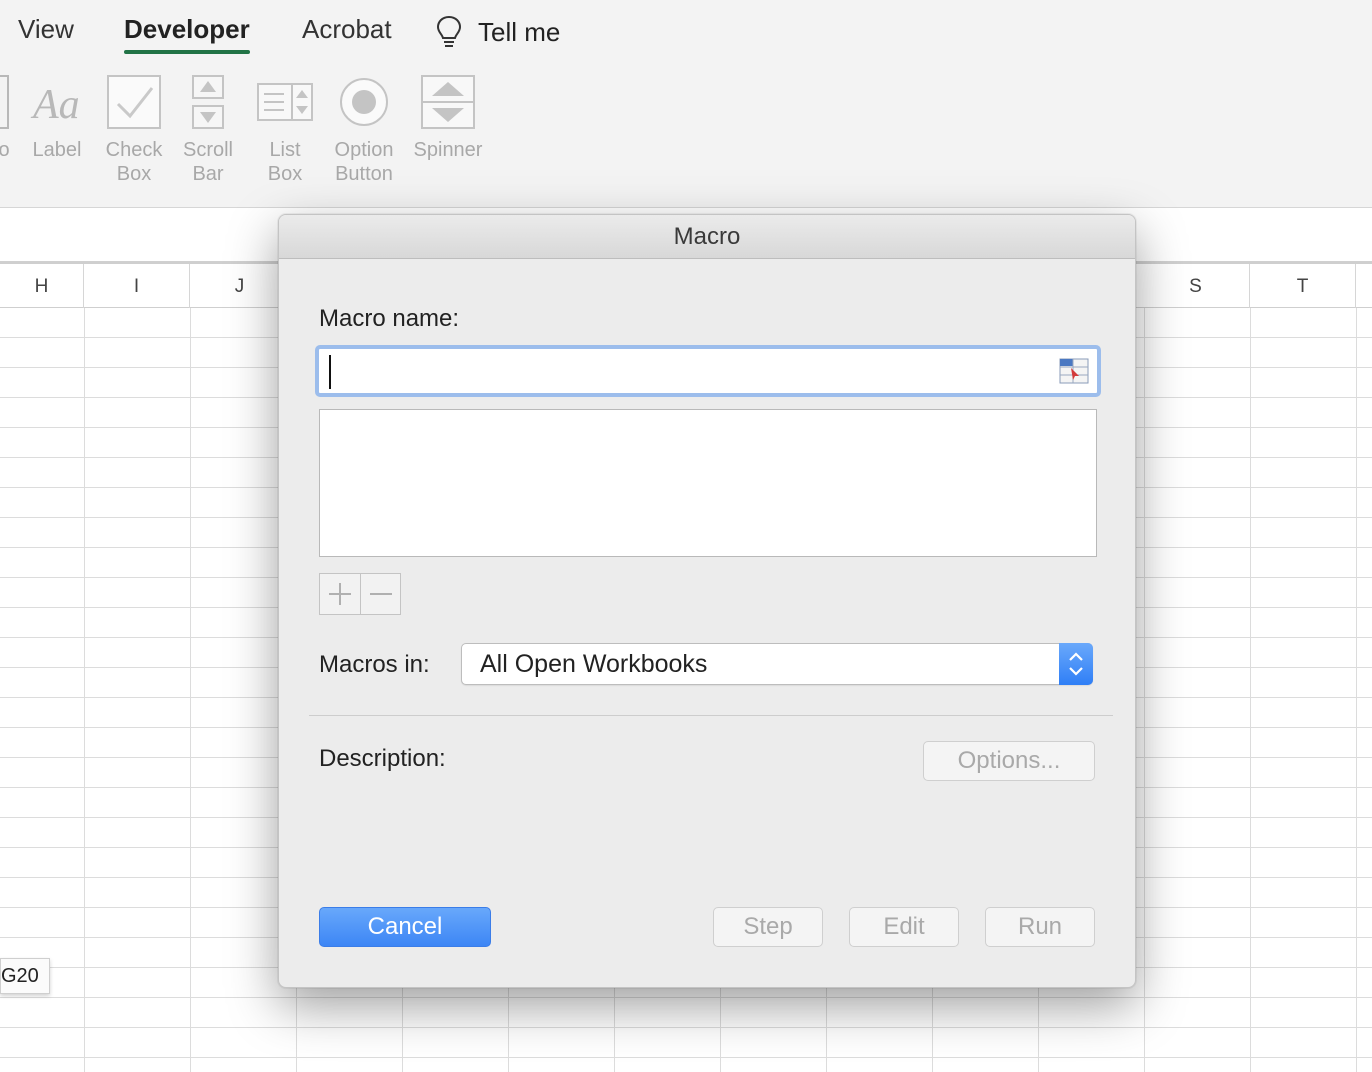  I want to click on macros-in-value: All Open Workbooks, so click(594, 664).